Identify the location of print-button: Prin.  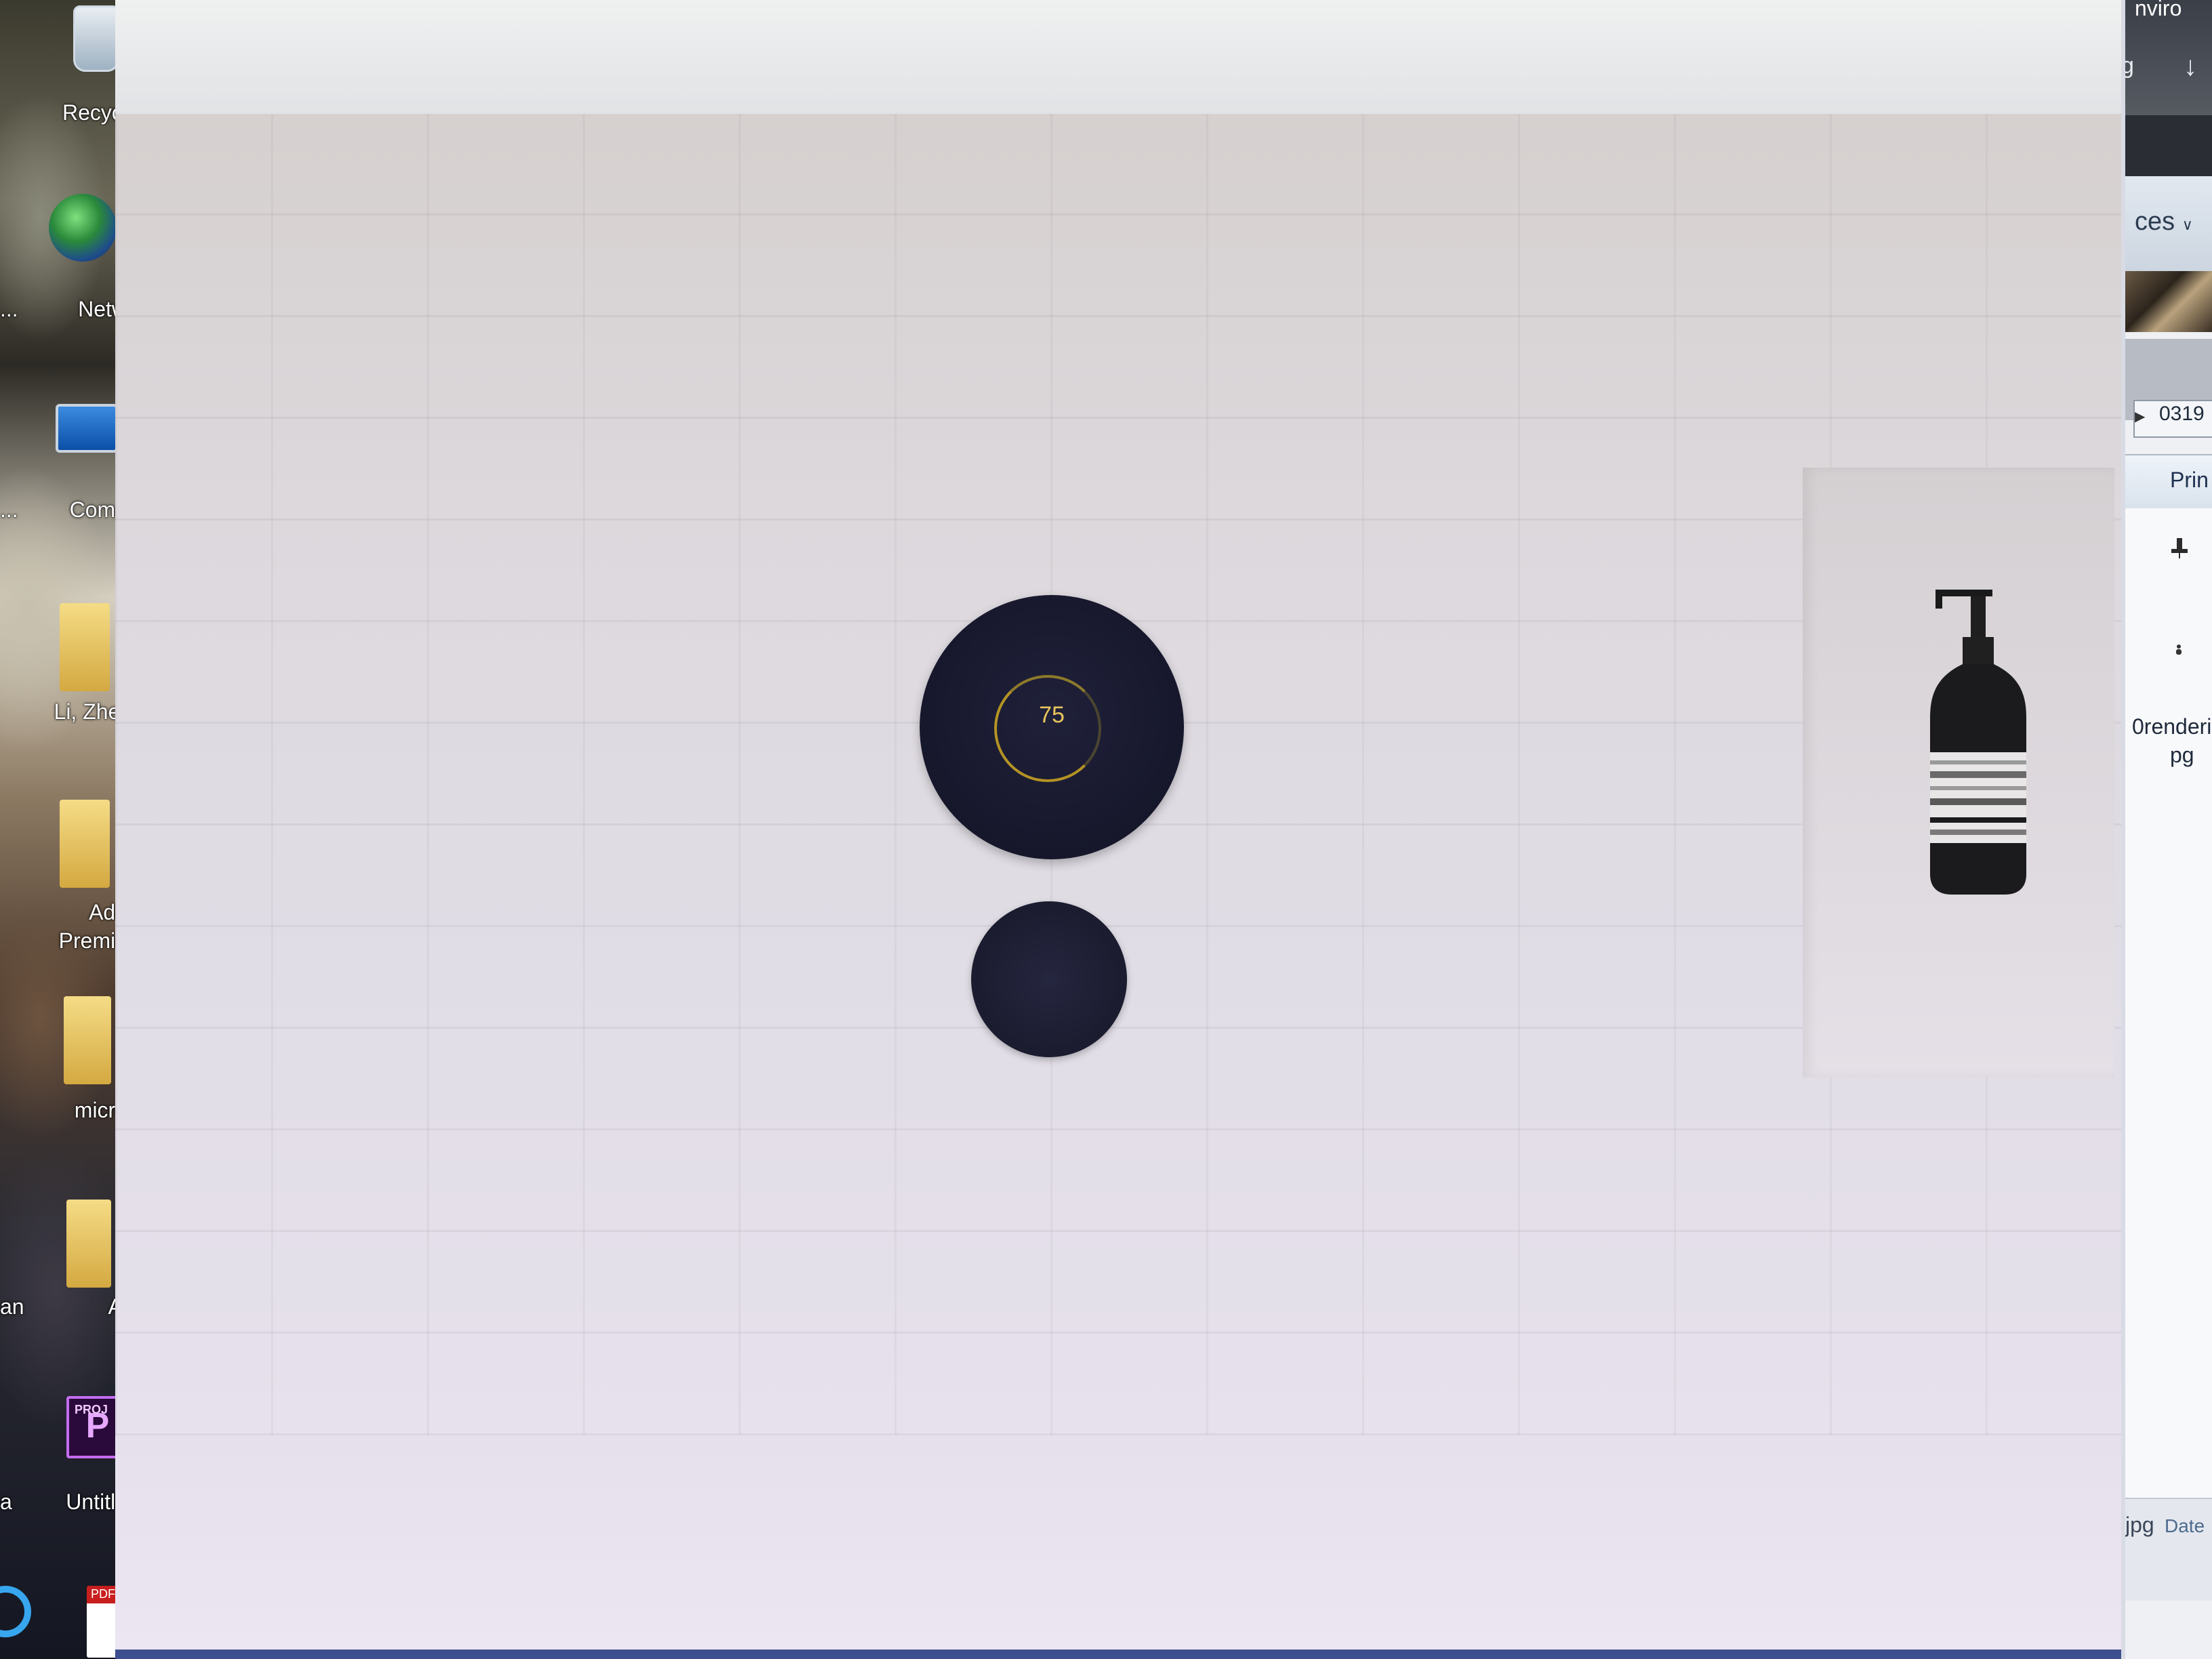
(2189, 480).